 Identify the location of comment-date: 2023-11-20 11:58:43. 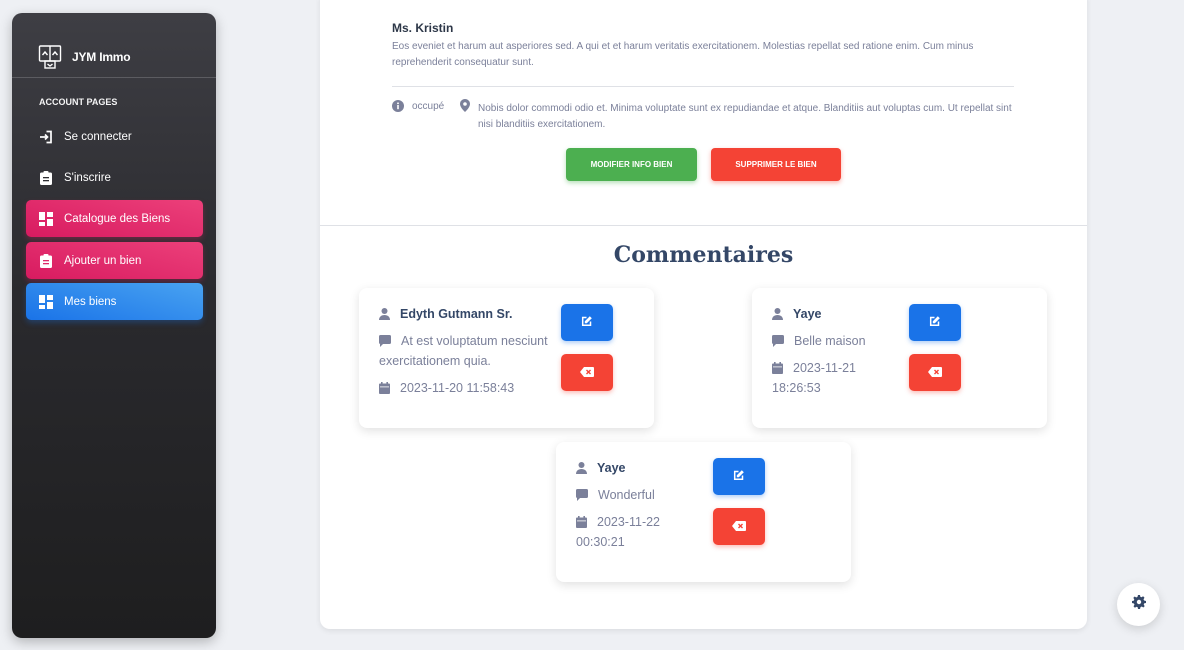
(457, 388).